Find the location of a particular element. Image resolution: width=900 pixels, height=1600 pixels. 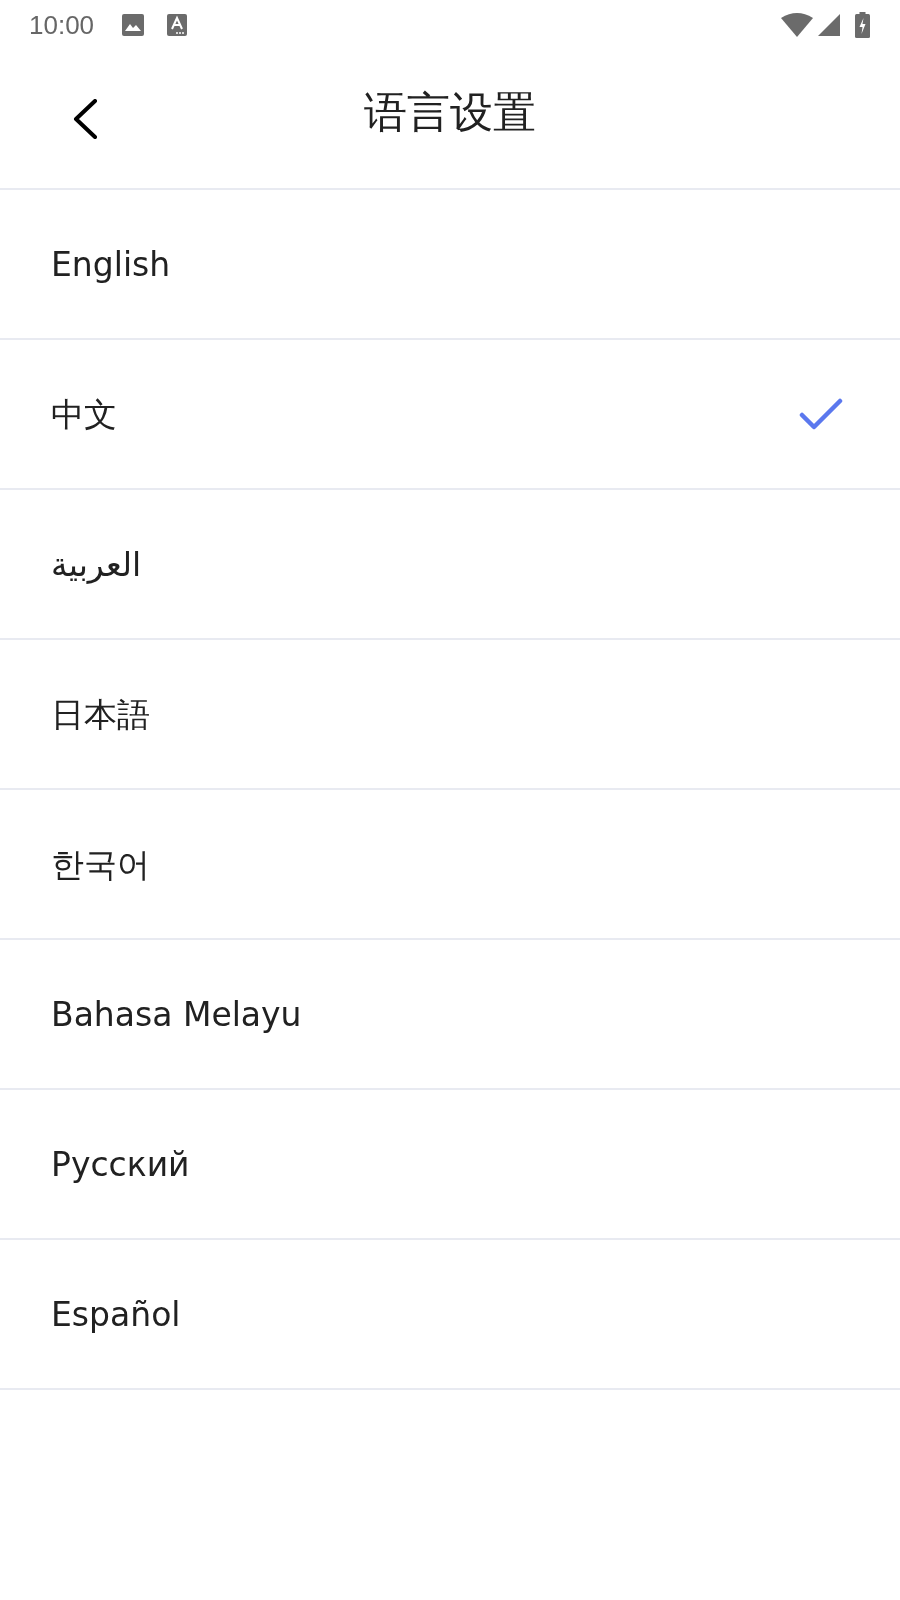

language-label: English is located at coordinates (111, 264).